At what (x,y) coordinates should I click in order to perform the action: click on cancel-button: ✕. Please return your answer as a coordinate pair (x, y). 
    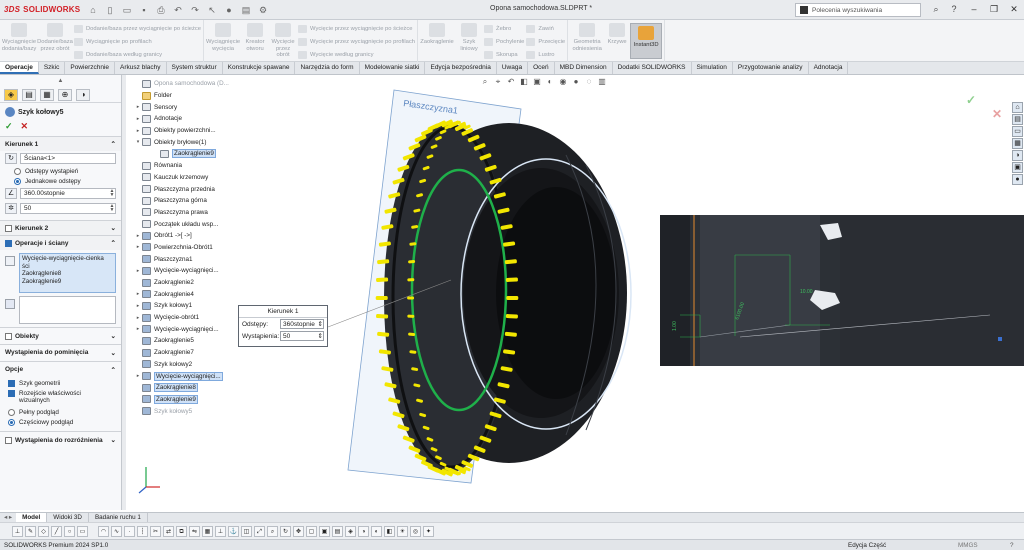
    Looking at the image, I should click on (25, 126).